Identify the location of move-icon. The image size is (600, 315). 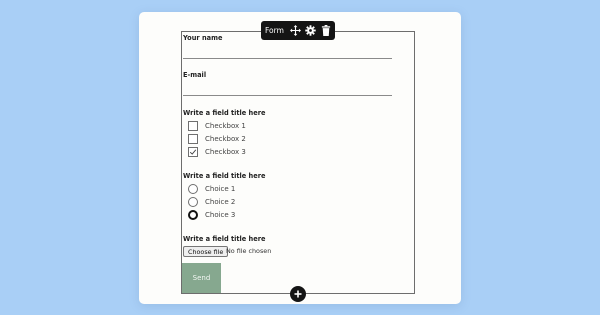
(295, 31).